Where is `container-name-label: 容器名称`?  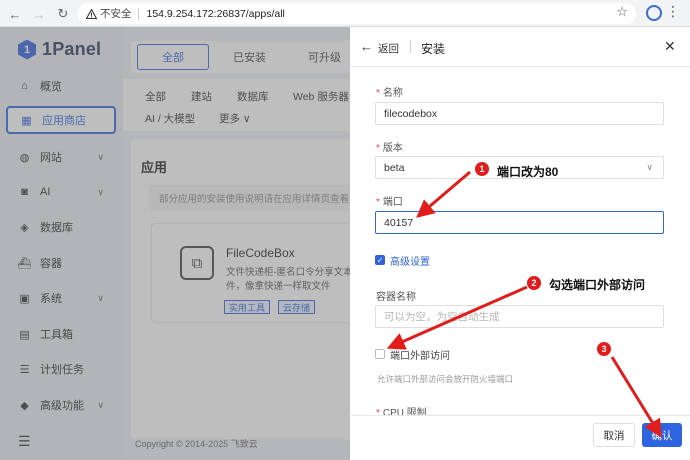
container-name-label: 容器名称 is located at coordinates (396, 297).